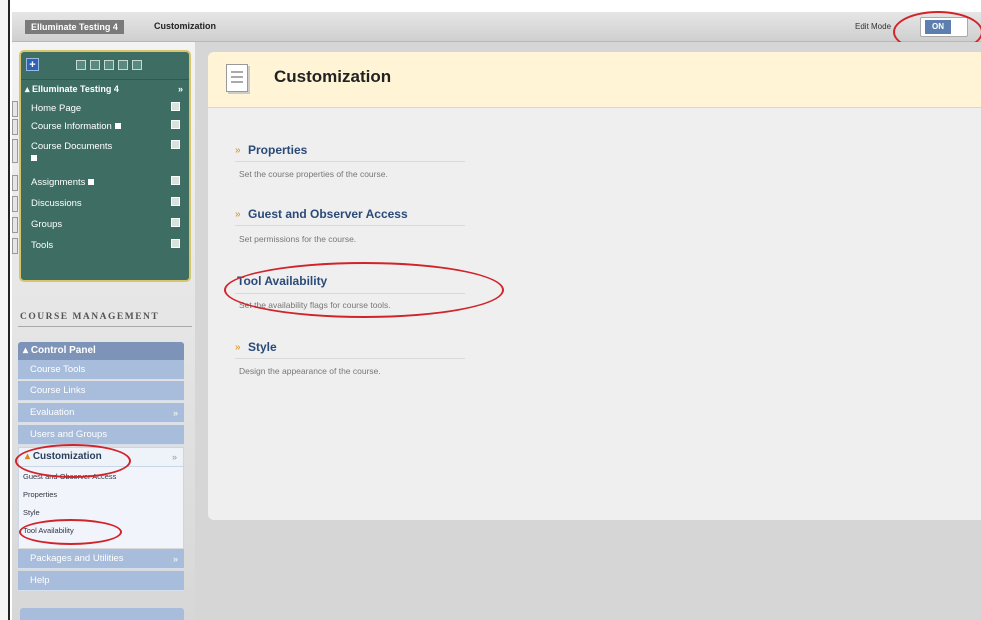 The width and height of the screenshot is (981, 620). Describe the element at coordinates (5, 310) in the screenshot. I see `window-left-edge` at that location.